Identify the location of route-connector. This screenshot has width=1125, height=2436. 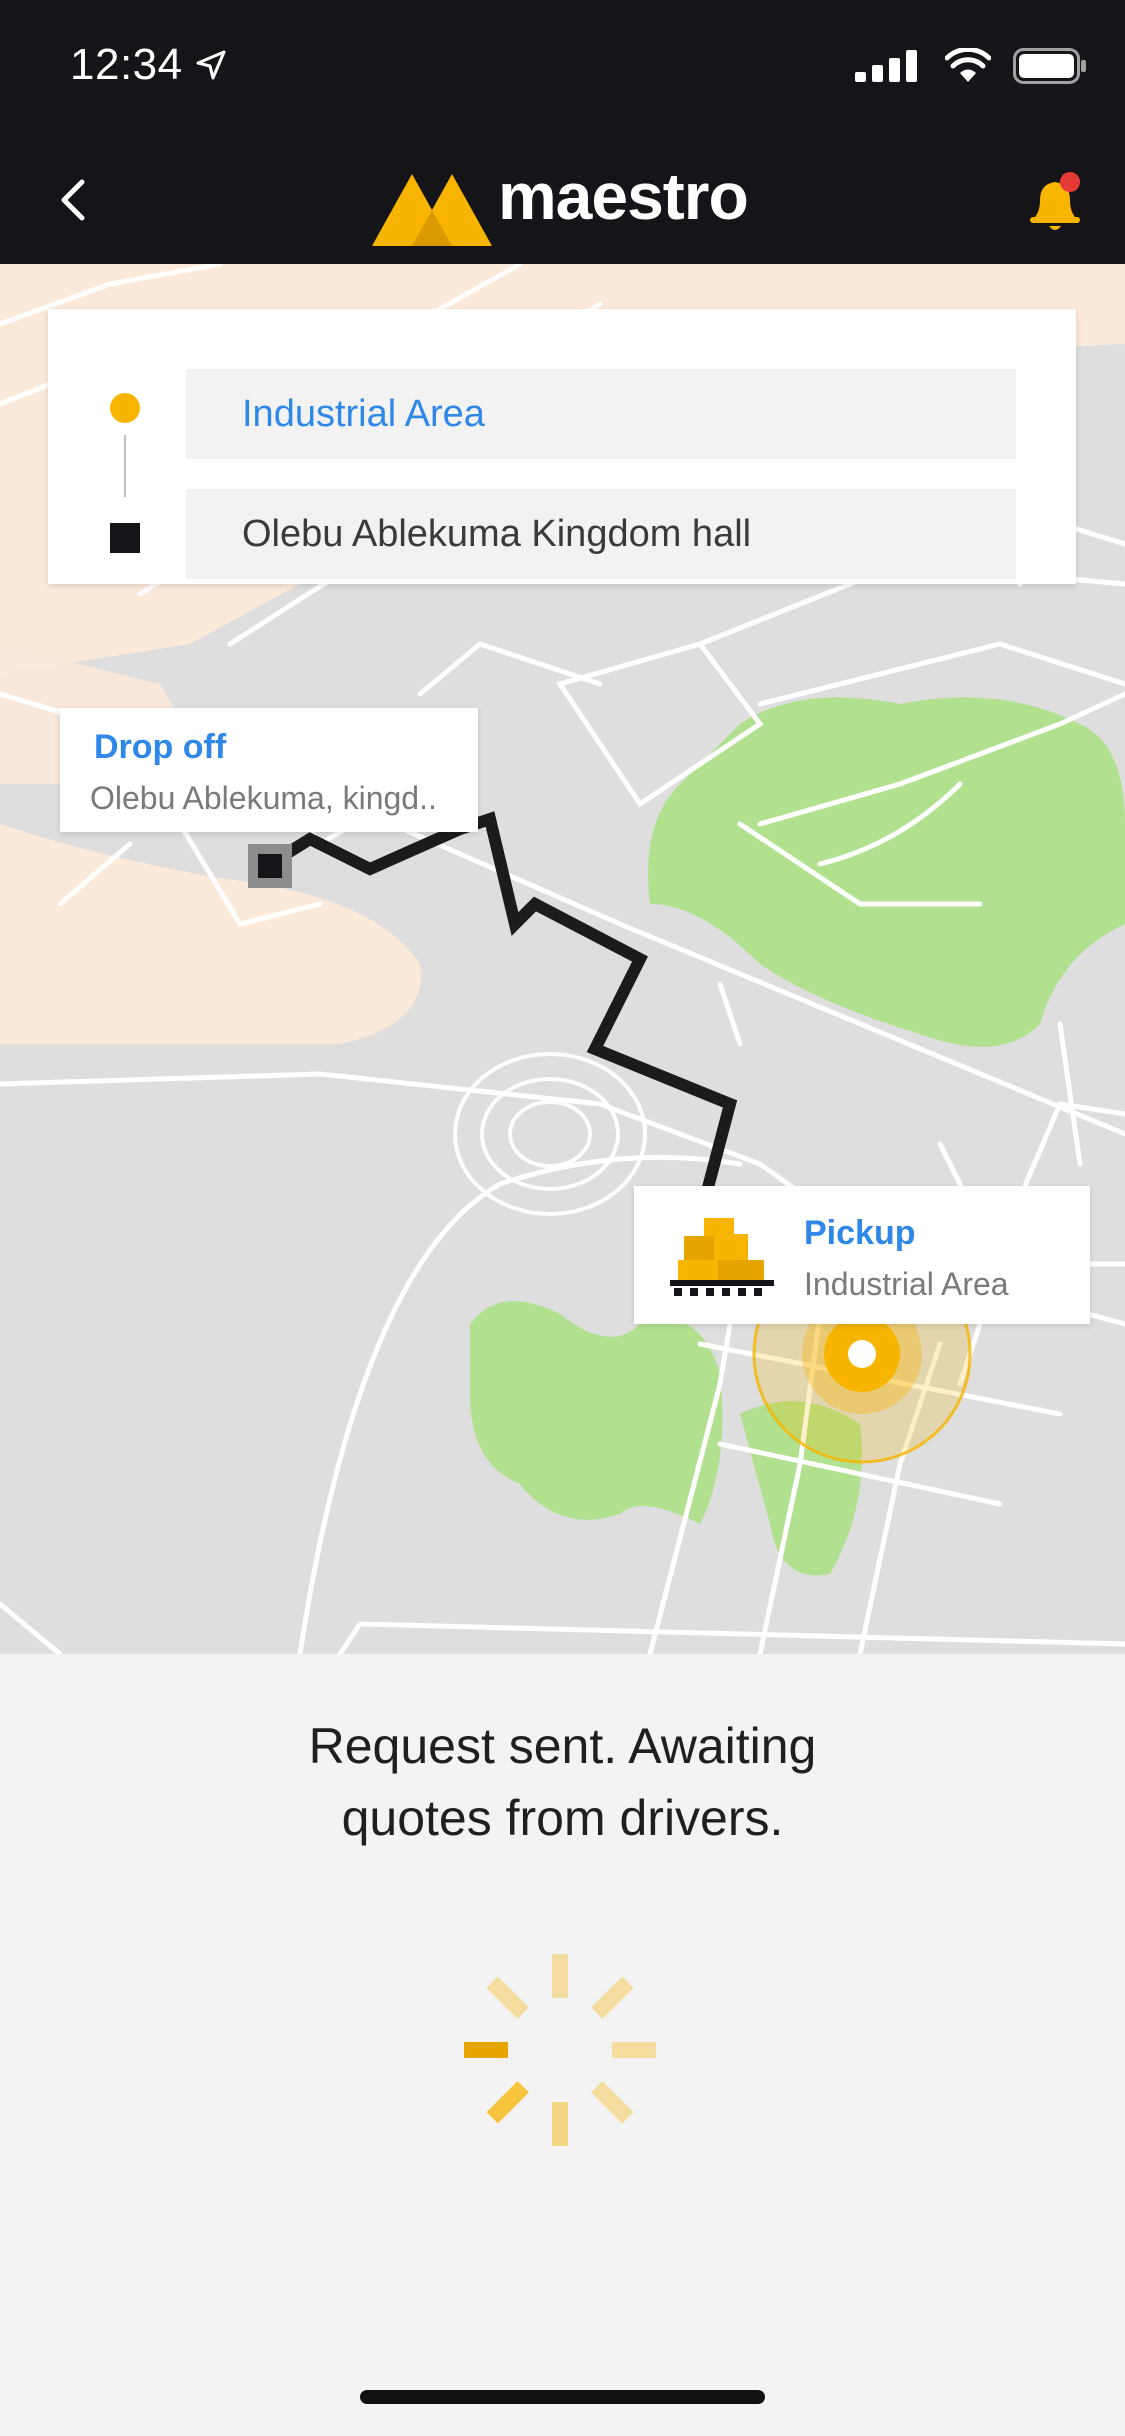
(125, 466).